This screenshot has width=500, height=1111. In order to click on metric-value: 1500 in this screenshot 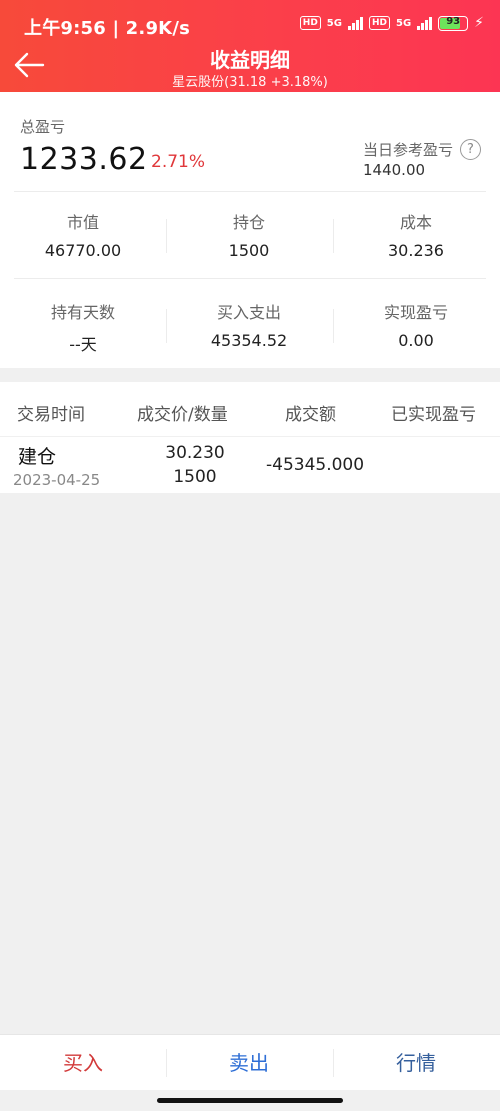, I will do `click(249, 250)`.